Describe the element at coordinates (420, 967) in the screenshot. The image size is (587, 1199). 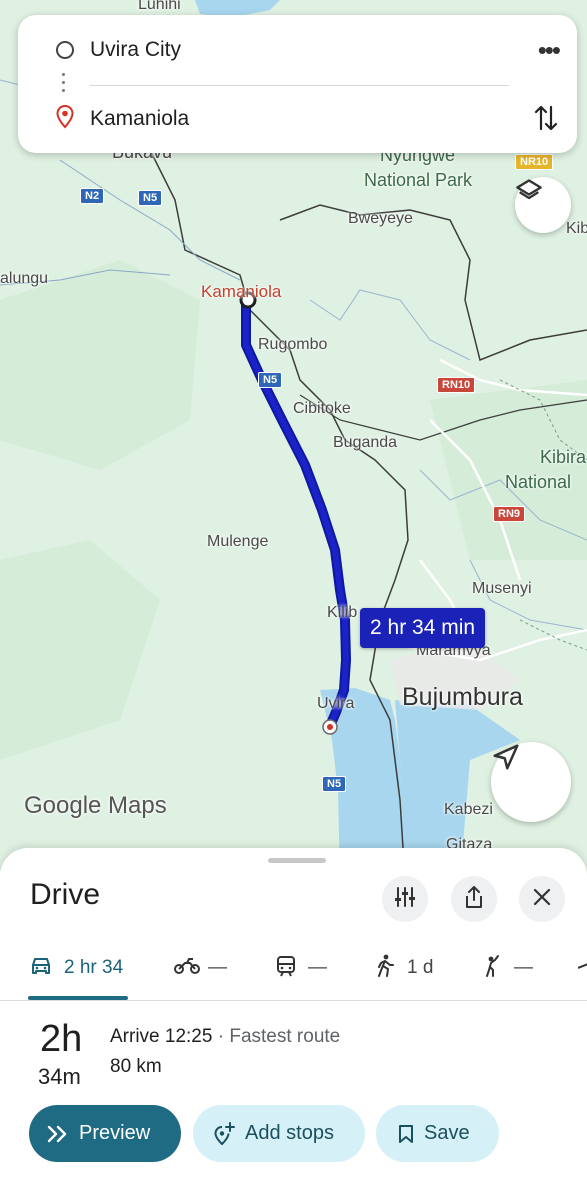
I see `tab-walk-label: 1 d` at that location.